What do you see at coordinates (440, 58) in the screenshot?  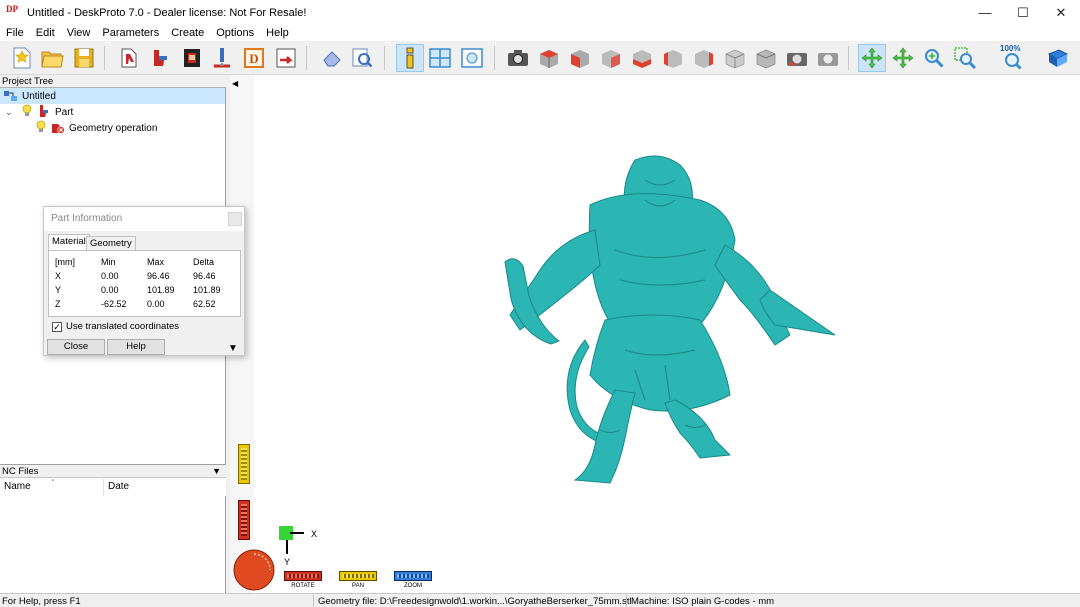 I see `layout-icon` at bounding box center [440, 58].